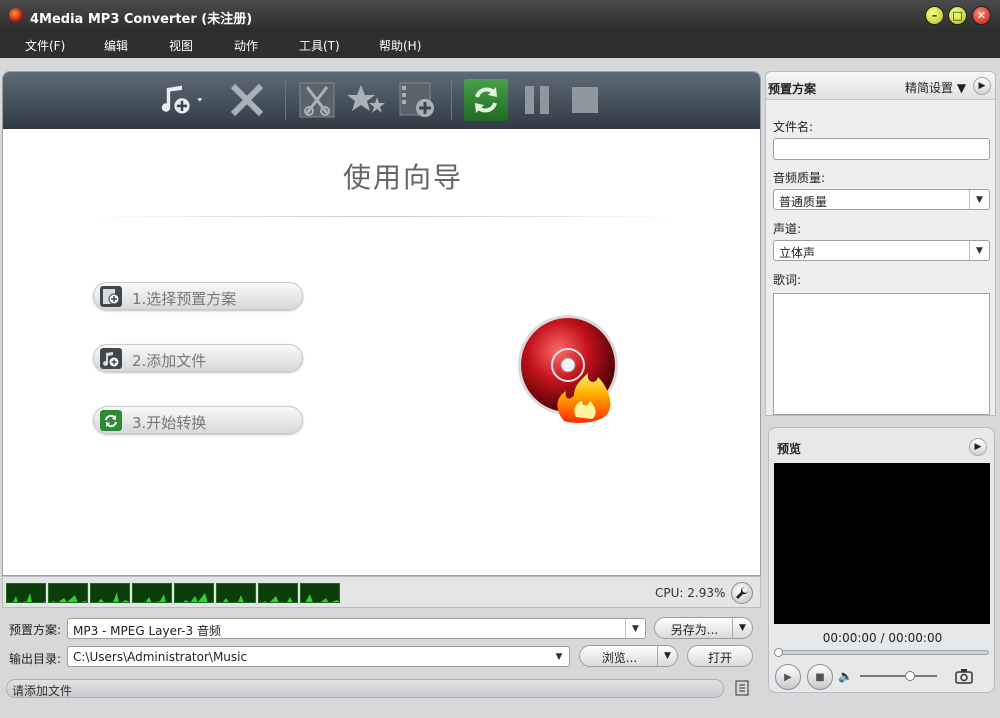 Image resolution: width=1000 pixels, height=718 pixels. What do you see at coordinates (42, 691) in the screenshot?
I see `status-message: 请添加文件` at bounding box center [42, 691].